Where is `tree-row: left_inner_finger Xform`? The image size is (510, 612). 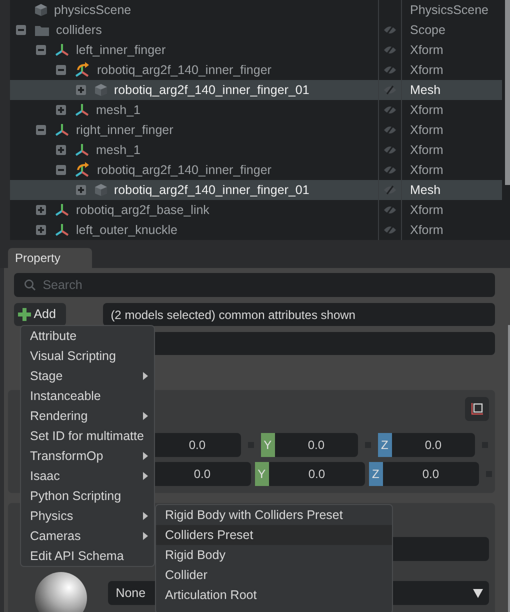
tree-row: left_inner_finger Xform is located at coordinates (256, 50).